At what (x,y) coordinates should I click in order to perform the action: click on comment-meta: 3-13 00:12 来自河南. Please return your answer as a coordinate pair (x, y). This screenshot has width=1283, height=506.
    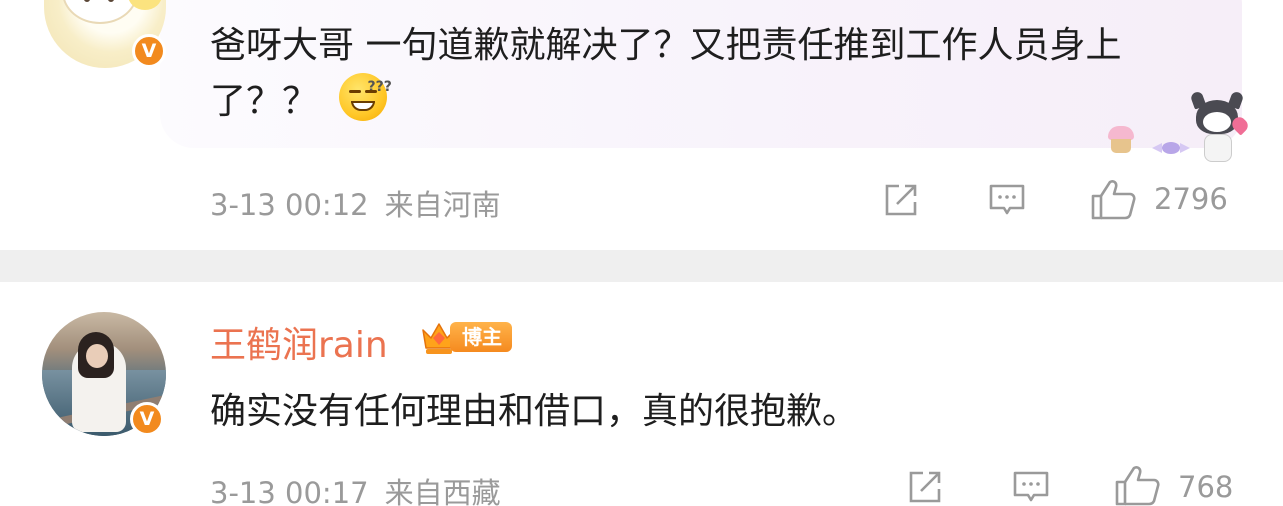
    Looking at the image, I should click on (355, 203).